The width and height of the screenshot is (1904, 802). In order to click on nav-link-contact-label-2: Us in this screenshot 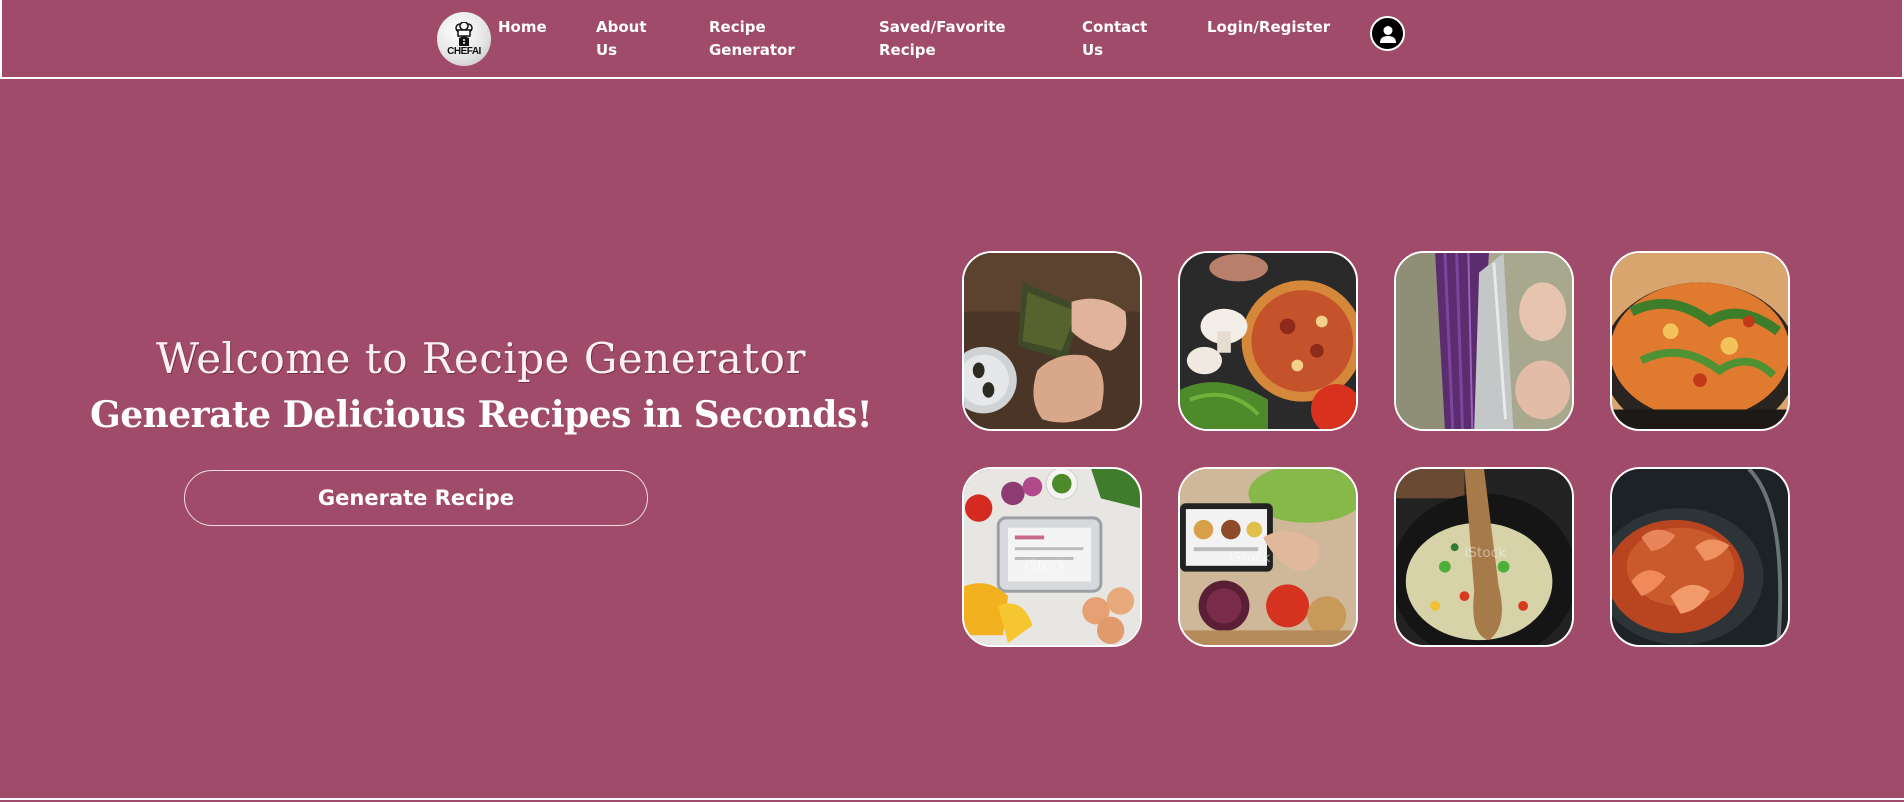, I will do `click(1093, 50)`.